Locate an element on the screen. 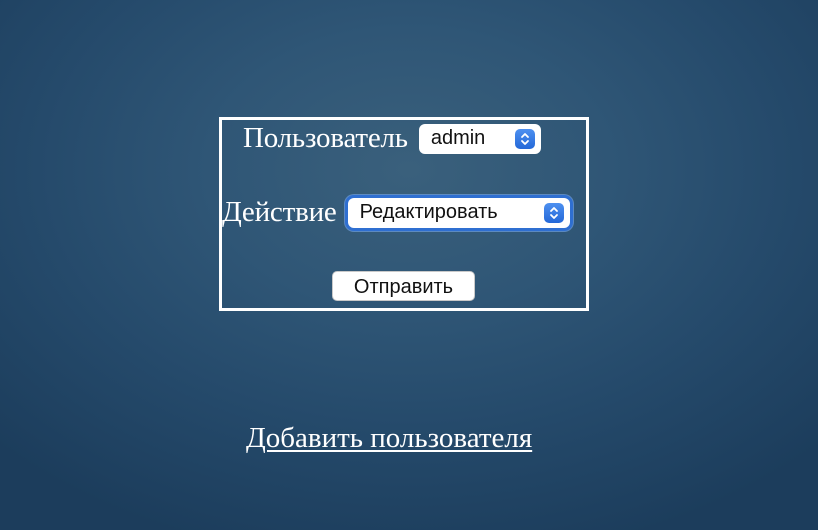  user-label: Пользователь is located at coordinates (325, 138).